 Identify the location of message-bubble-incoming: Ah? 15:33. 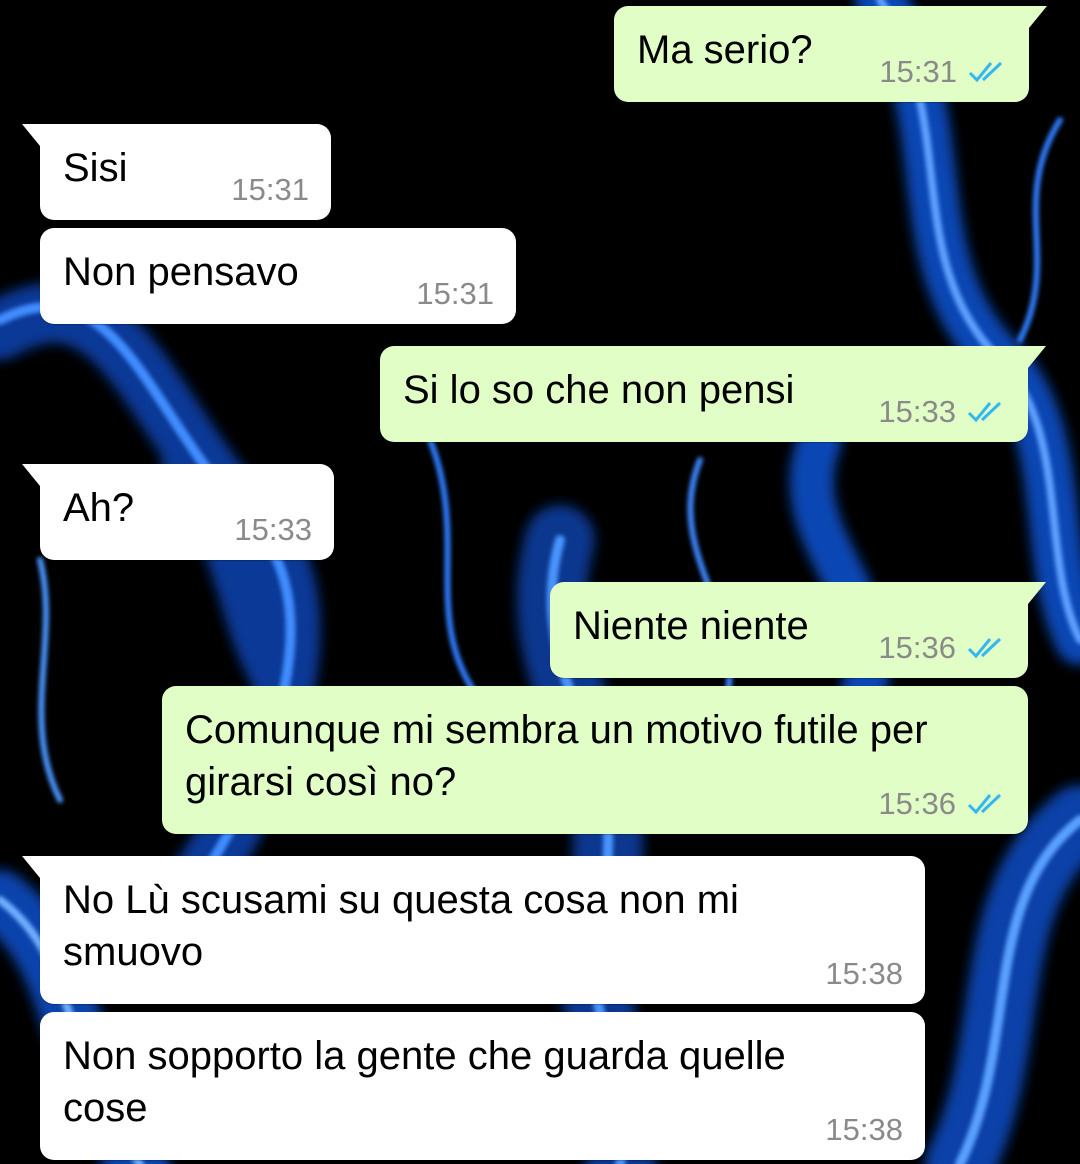
(178, 512).